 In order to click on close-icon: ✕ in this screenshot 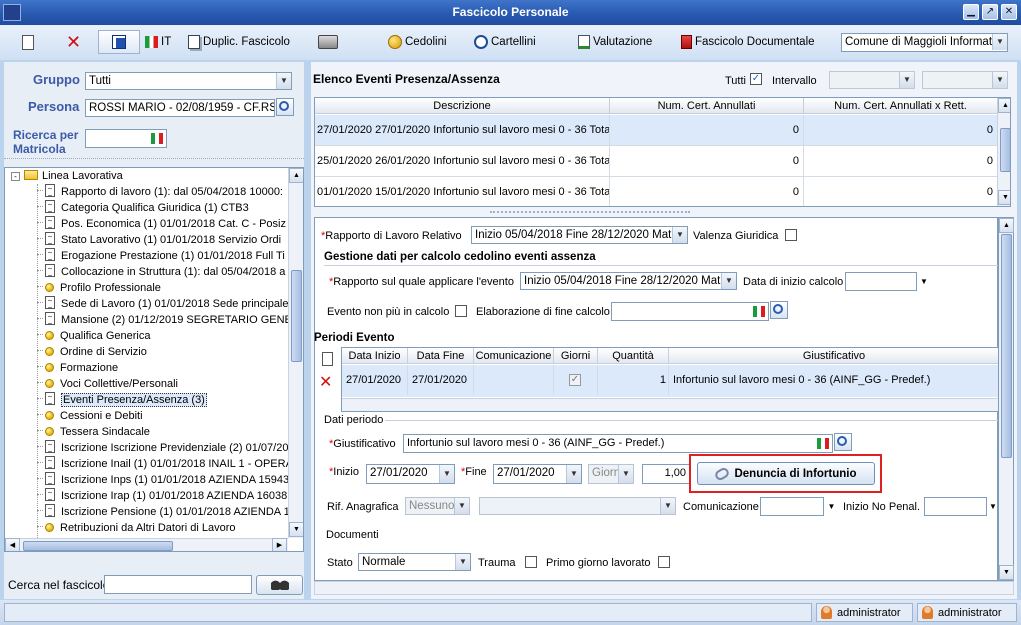, I will do `click(1009, 12)`.